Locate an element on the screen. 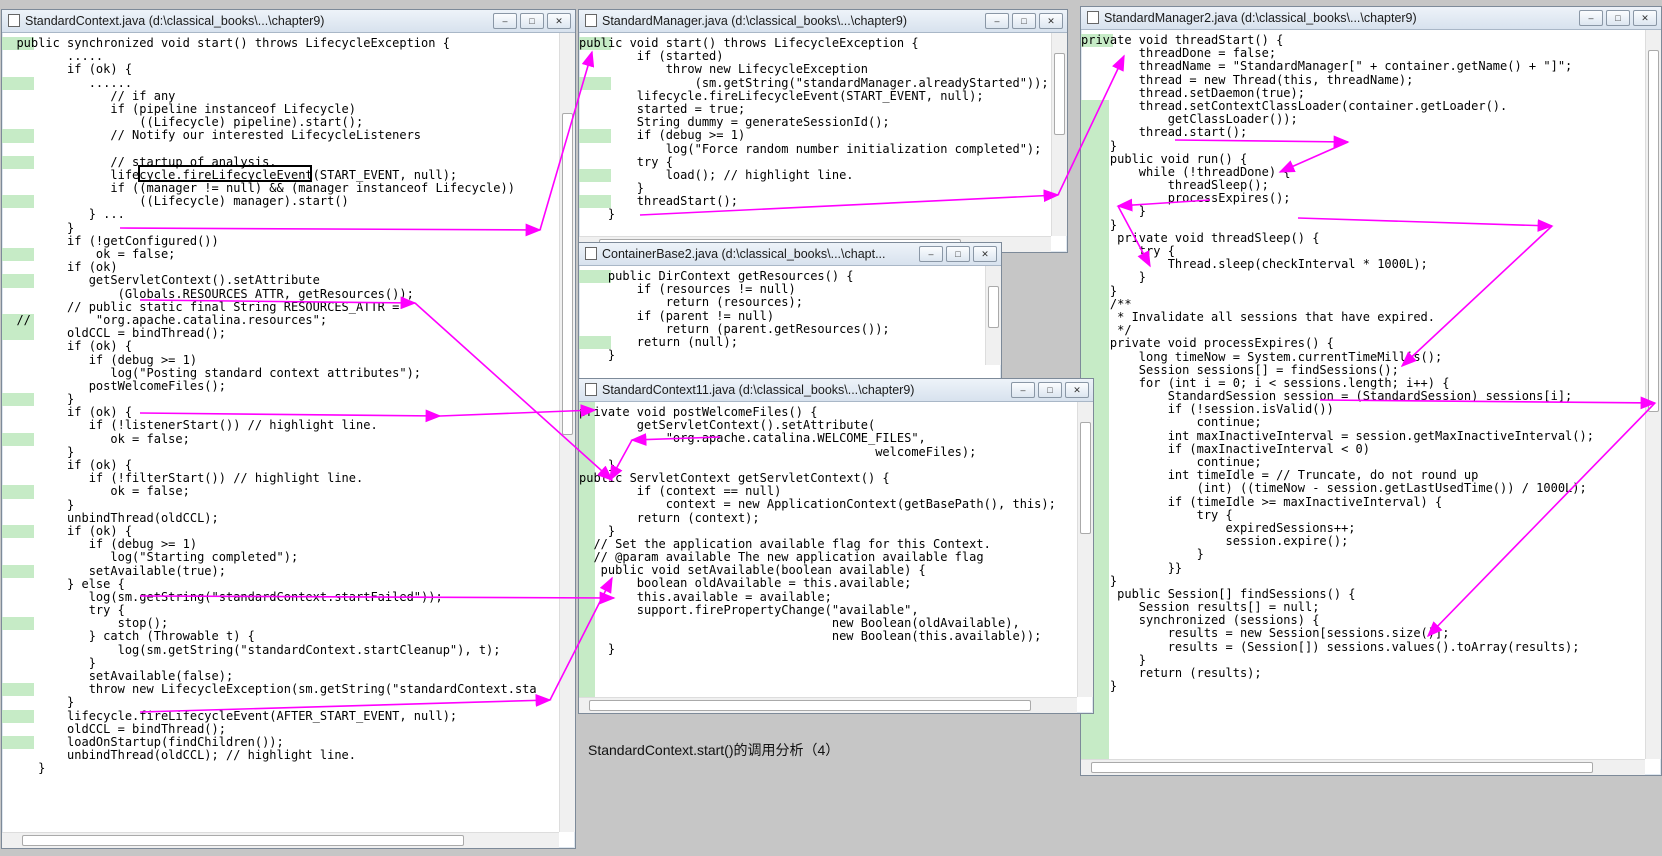 Image resolution: width=1662 pixels, height=856 pixels. arrow-threadsleep is located at coordinates (1163, 205).